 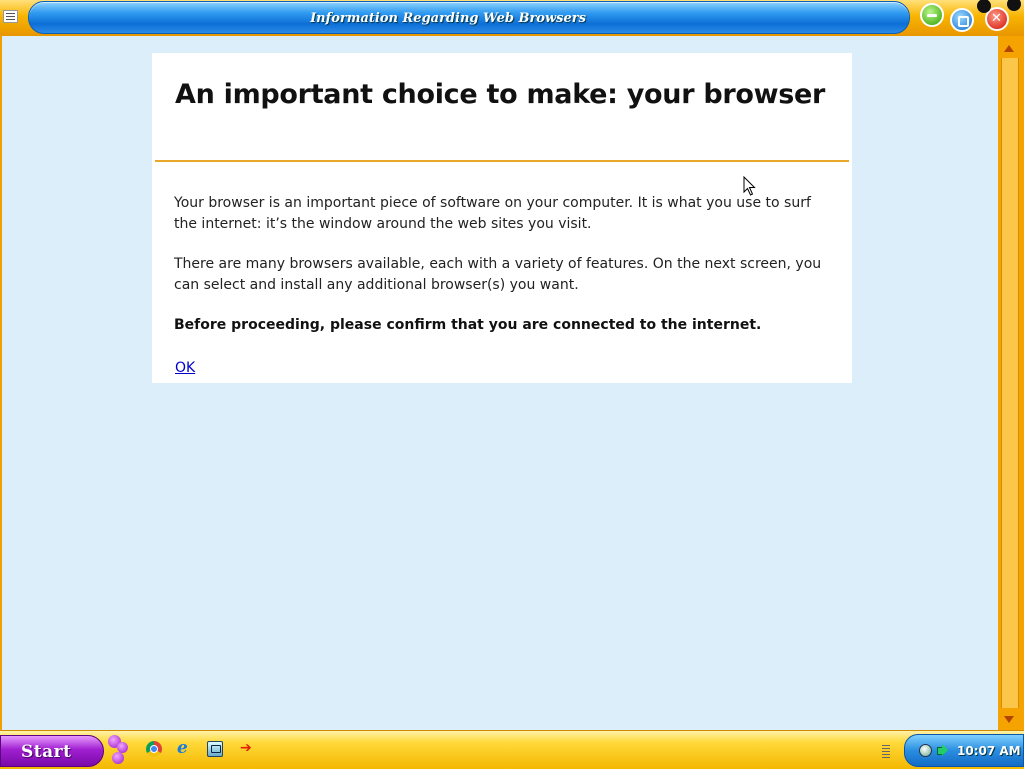 What do you see at coordinates (886, 752) in the screenshot?
I see `tray-notification-icon` at bounding box center [886, 752].